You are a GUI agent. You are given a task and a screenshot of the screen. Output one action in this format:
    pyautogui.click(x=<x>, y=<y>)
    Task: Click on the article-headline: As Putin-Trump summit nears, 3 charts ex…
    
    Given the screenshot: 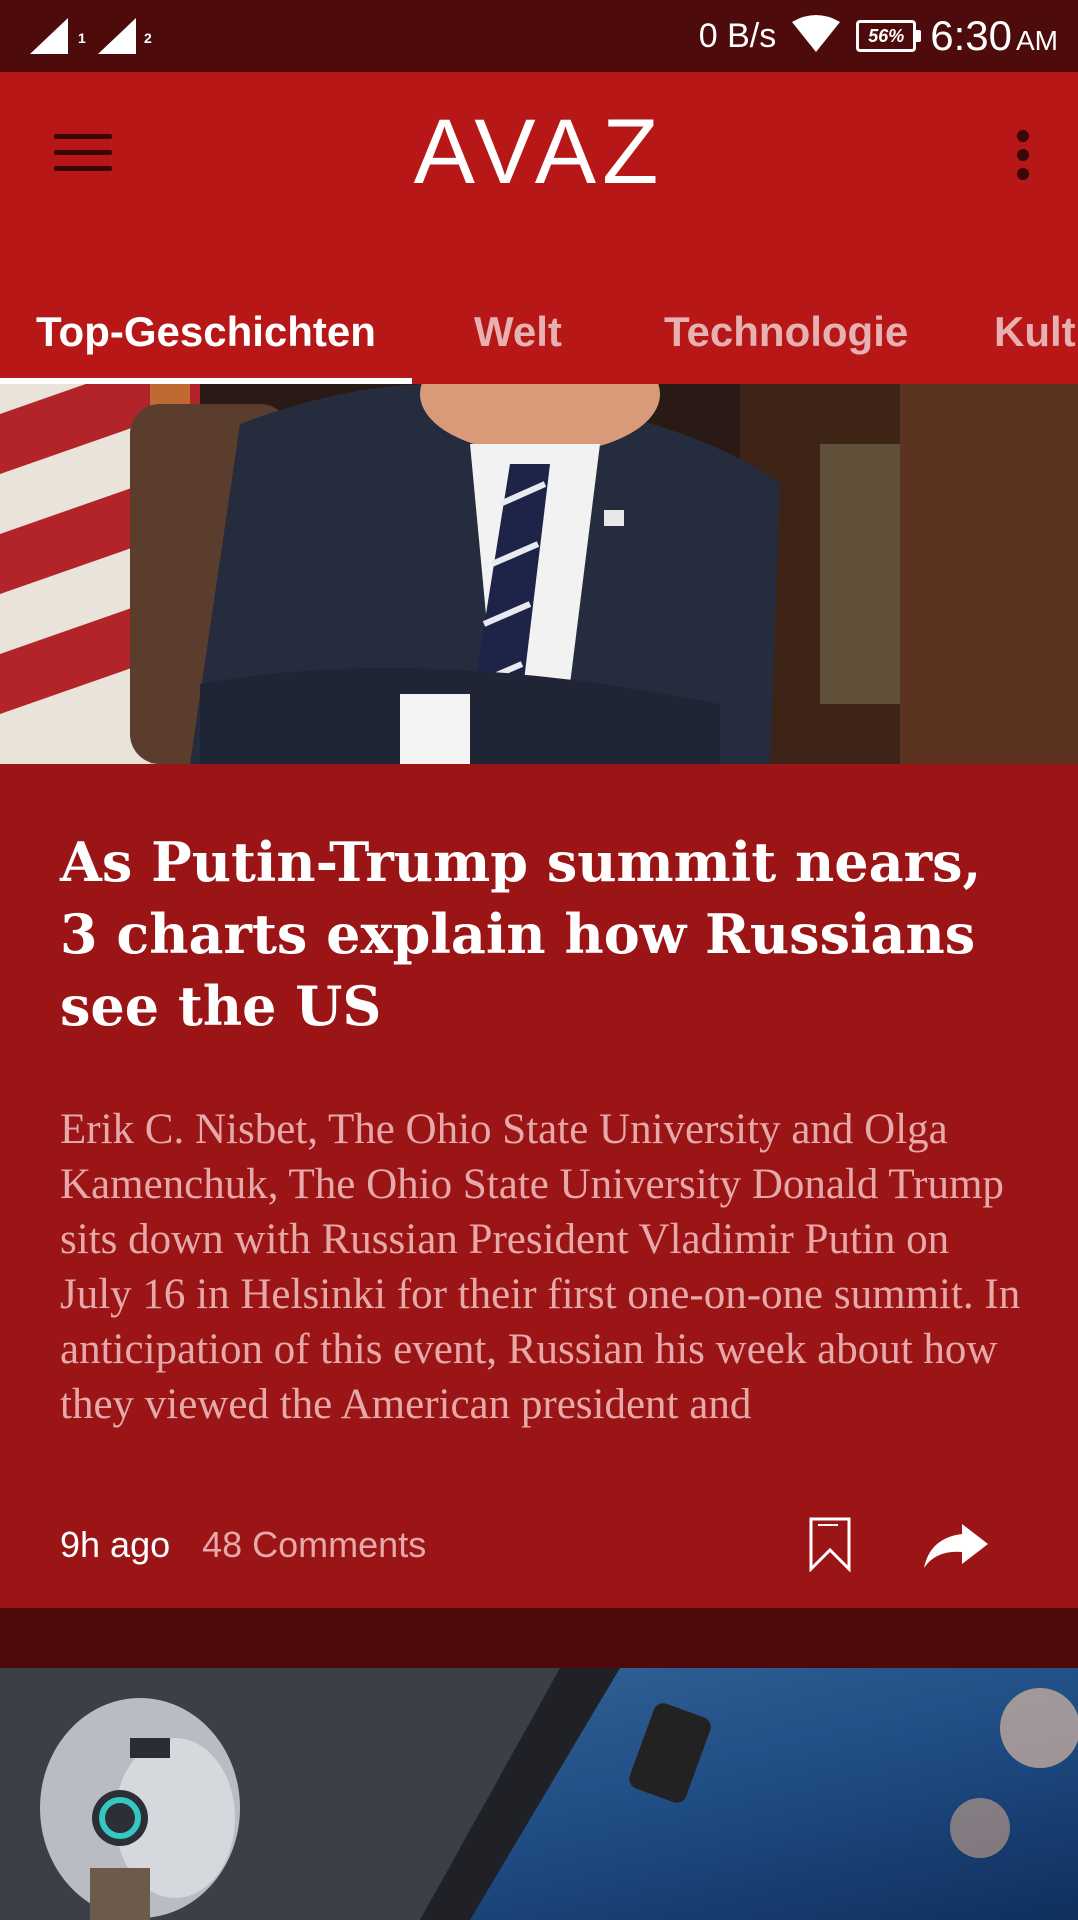 What is the action you would take?
    pyautogui.click(x=540, y=934)
    